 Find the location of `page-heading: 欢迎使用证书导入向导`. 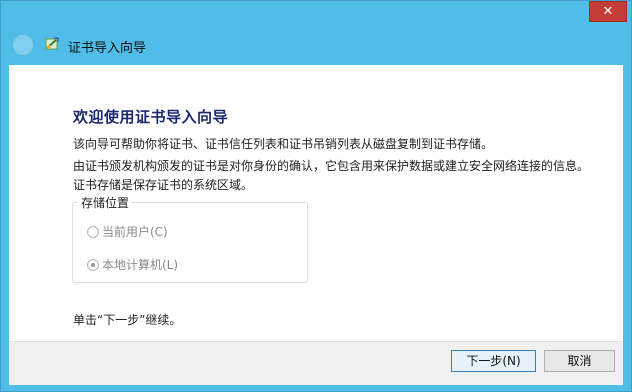

page-heading: 欢迎使用证书导入向导 is located at coordinates (151, 117).